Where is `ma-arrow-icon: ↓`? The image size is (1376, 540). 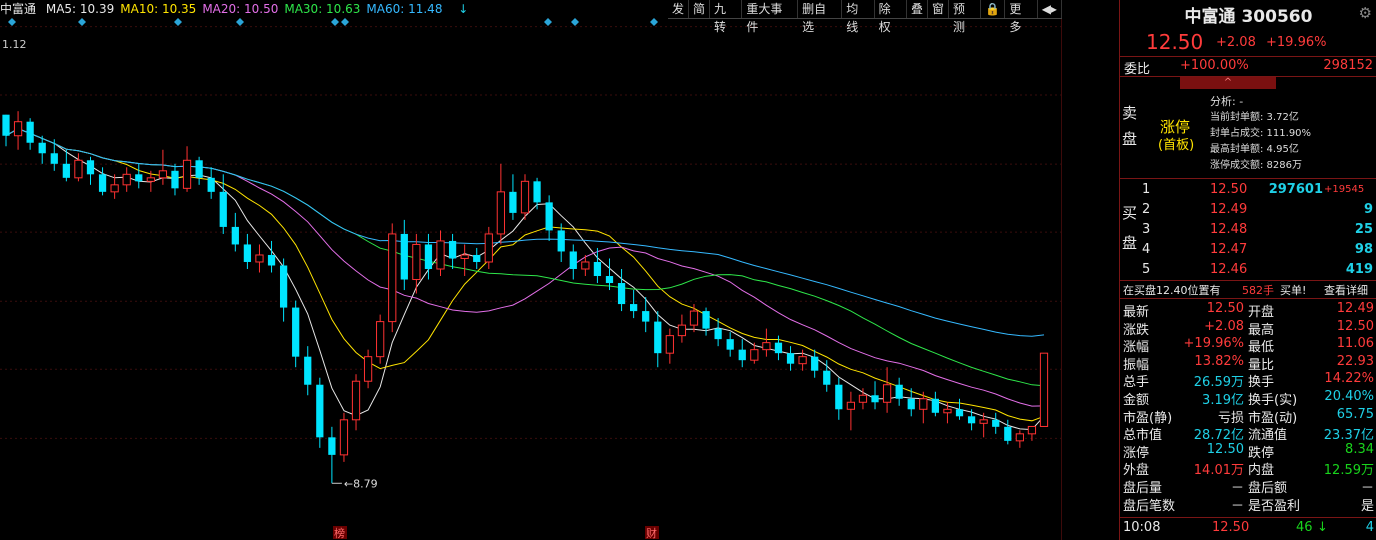
ma-arrow-icon: ↓ is located at coordinates (463, 9).